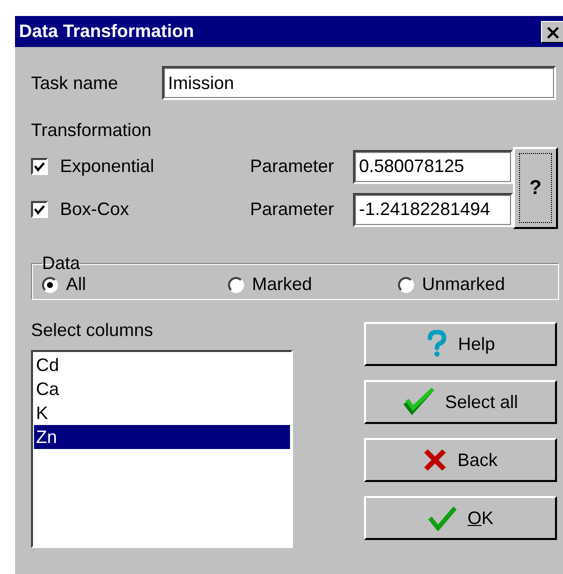 The width and height of the screenshot is (563, 574). I want to click on checkbox-label: Exponential, so click(107, 166).